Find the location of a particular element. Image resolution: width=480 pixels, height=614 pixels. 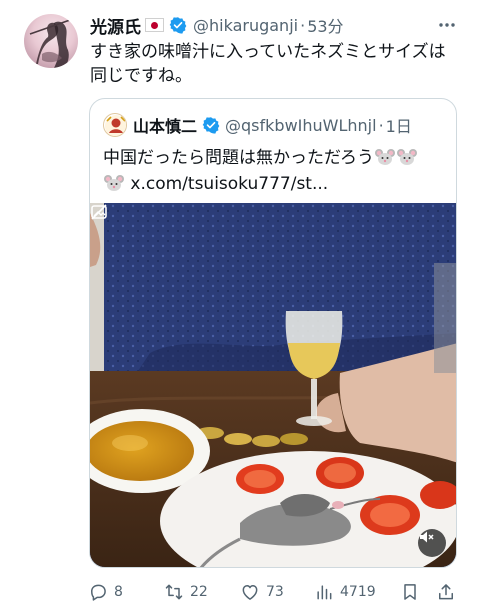

action-bar: 8 22 73 4719 is located at coordinates (274, 592).